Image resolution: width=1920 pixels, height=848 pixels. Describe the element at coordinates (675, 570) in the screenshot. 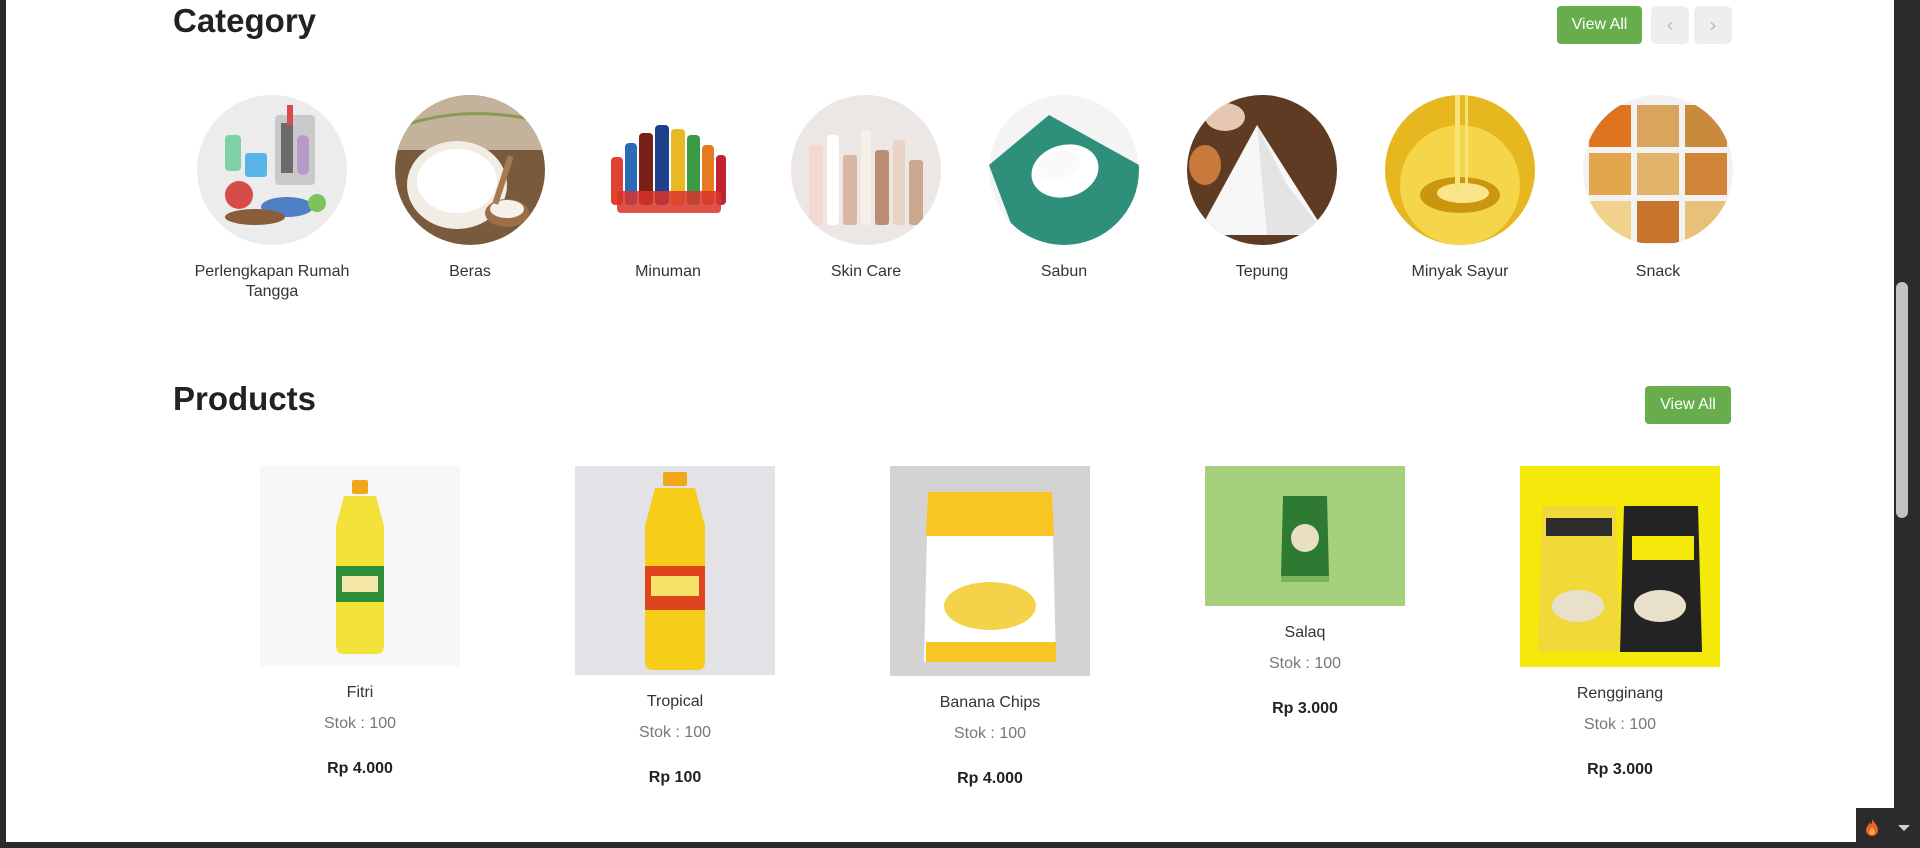

I see `product-image-tropical` at that location.